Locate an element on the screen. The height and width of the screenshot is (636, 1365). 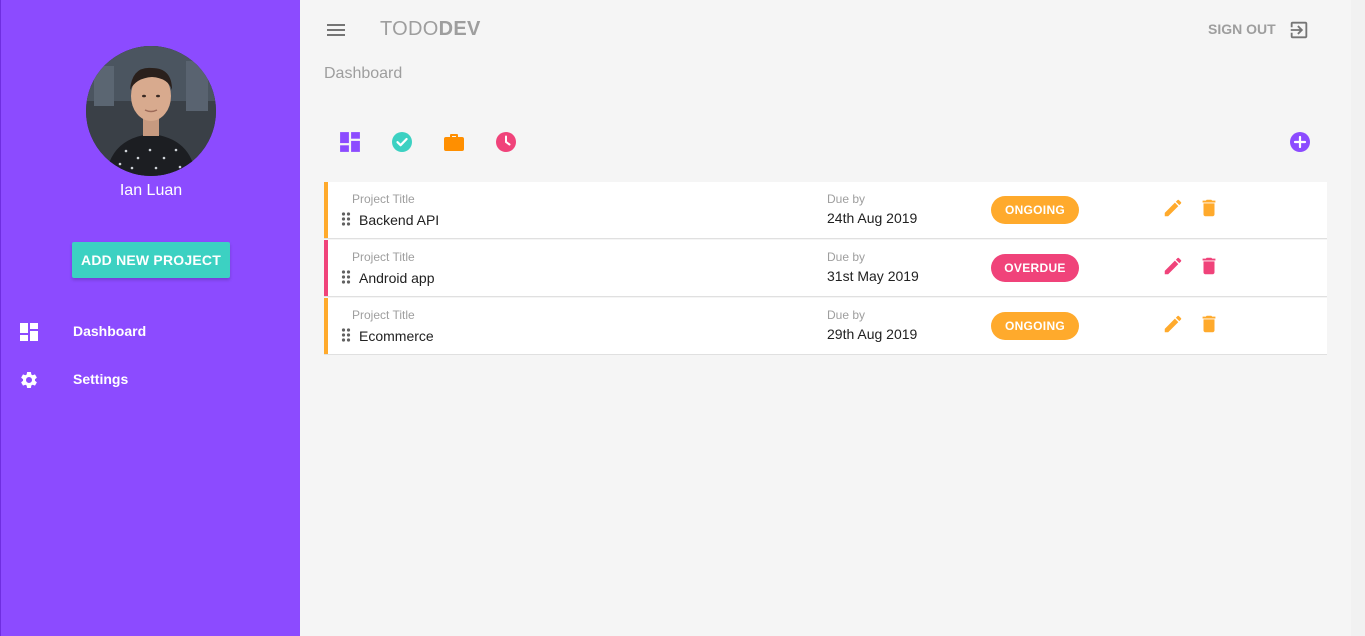
brand-light: TODO is located at coordinates (409, 29).